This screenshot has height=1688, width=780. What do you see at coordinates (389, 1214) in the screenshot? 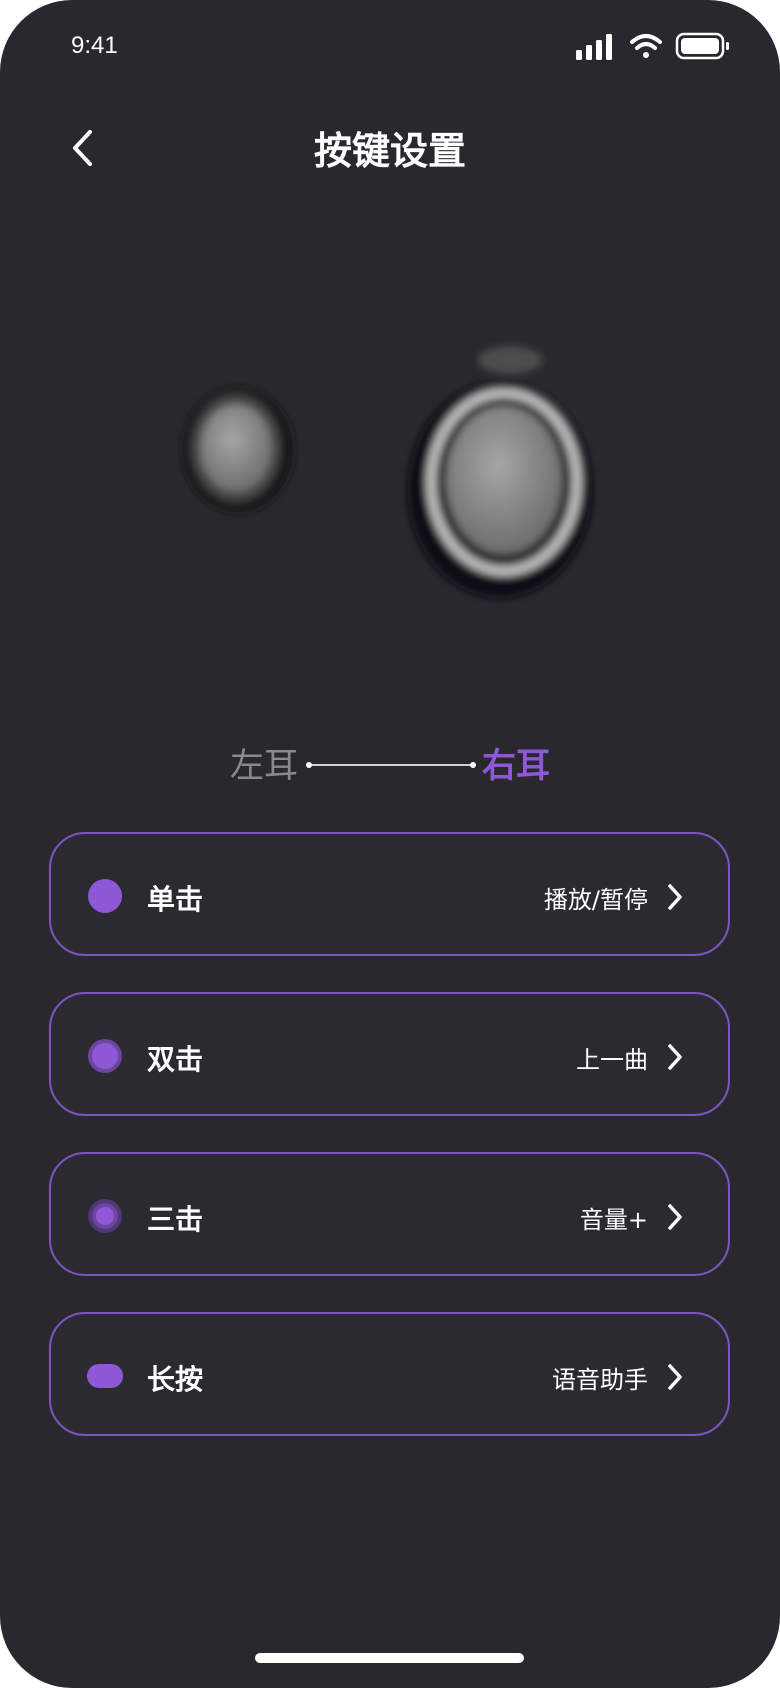
I see `triple-tap-row: 三击 音量+` at bounding box center [389, 1214].